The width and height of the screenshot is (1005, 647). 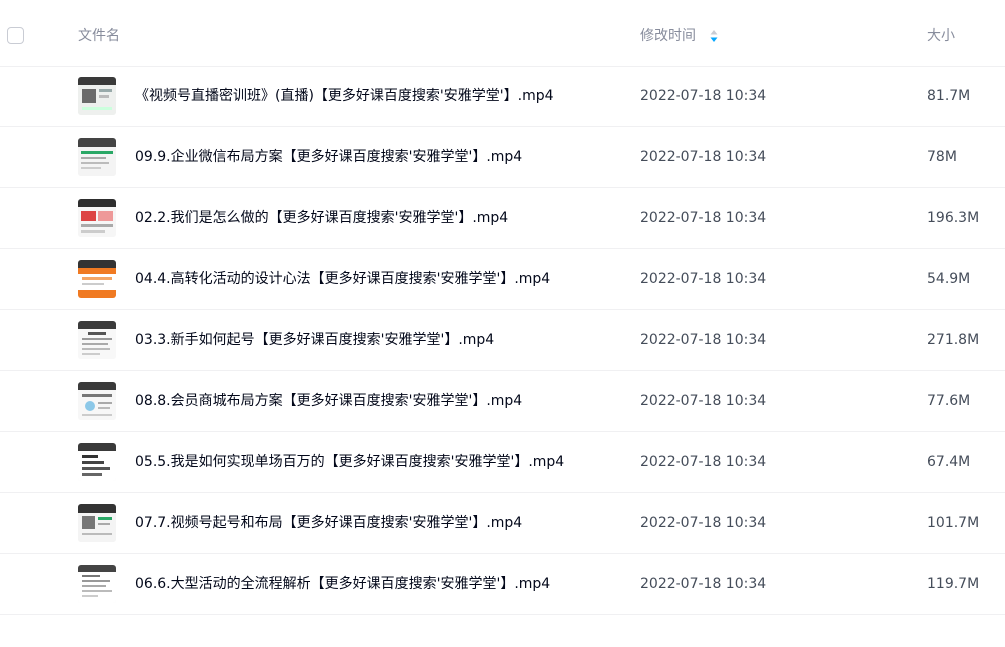 What do you see at coordinates (953, 218) in the screenshot?
I see `file-size: 196.3M` at bounding box center [953, 218].